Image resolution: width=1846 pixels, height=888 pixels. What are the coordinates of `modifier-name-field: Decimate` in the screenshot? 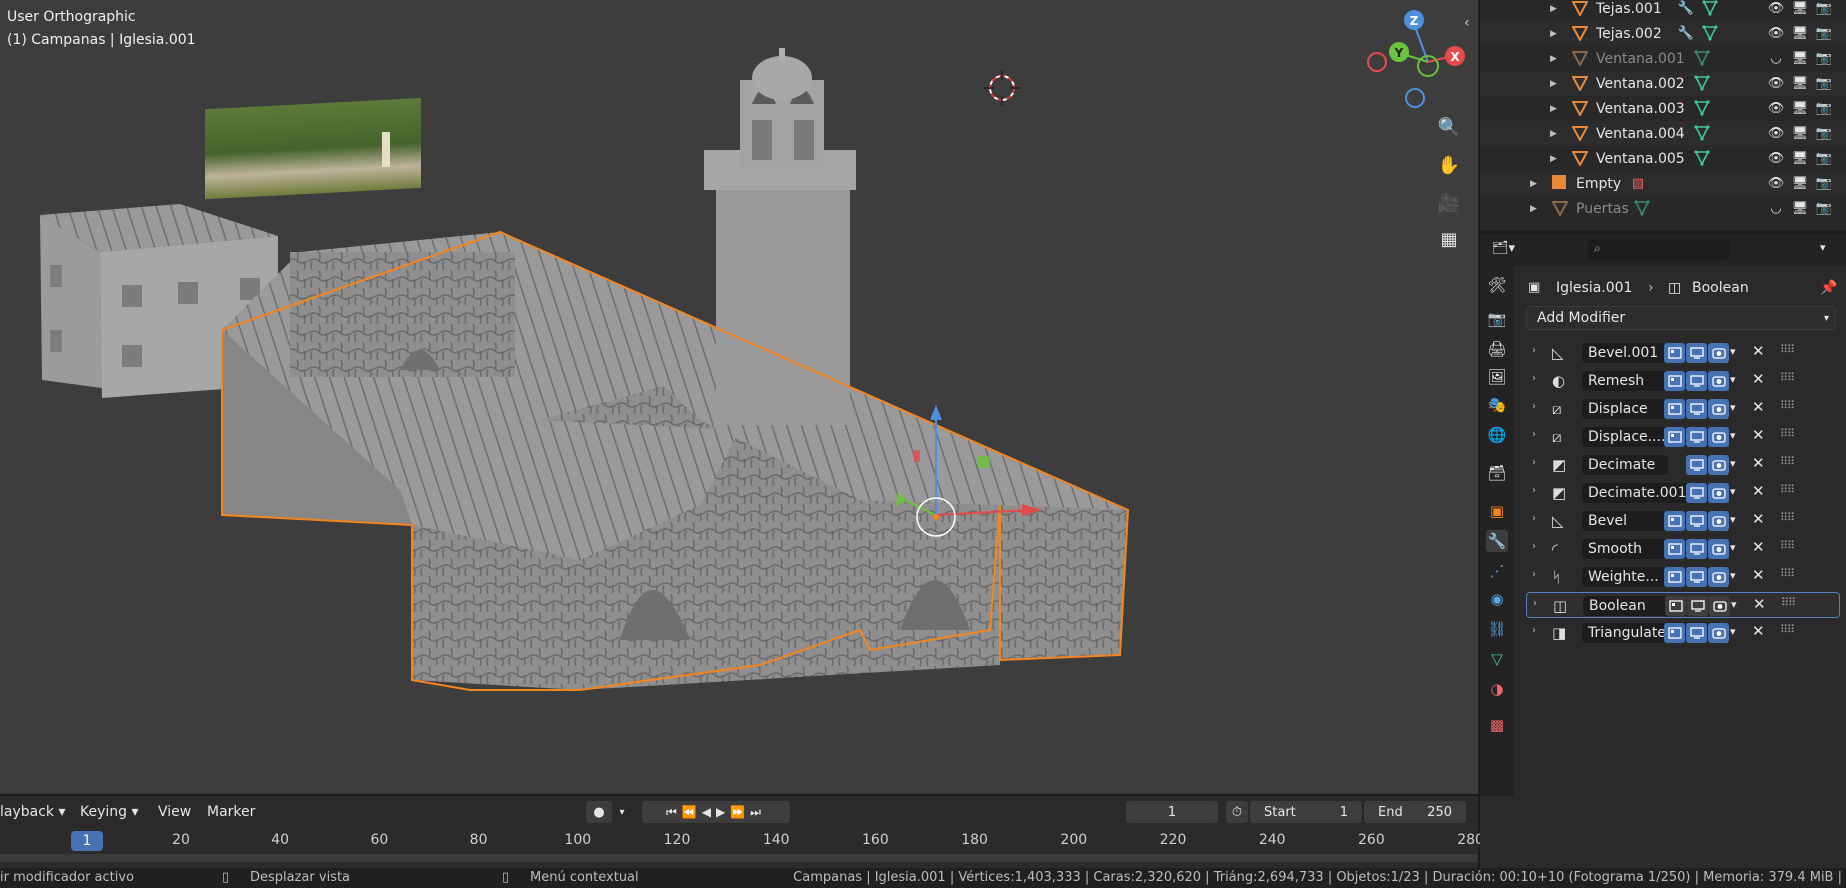 It's located at (1625, 465).